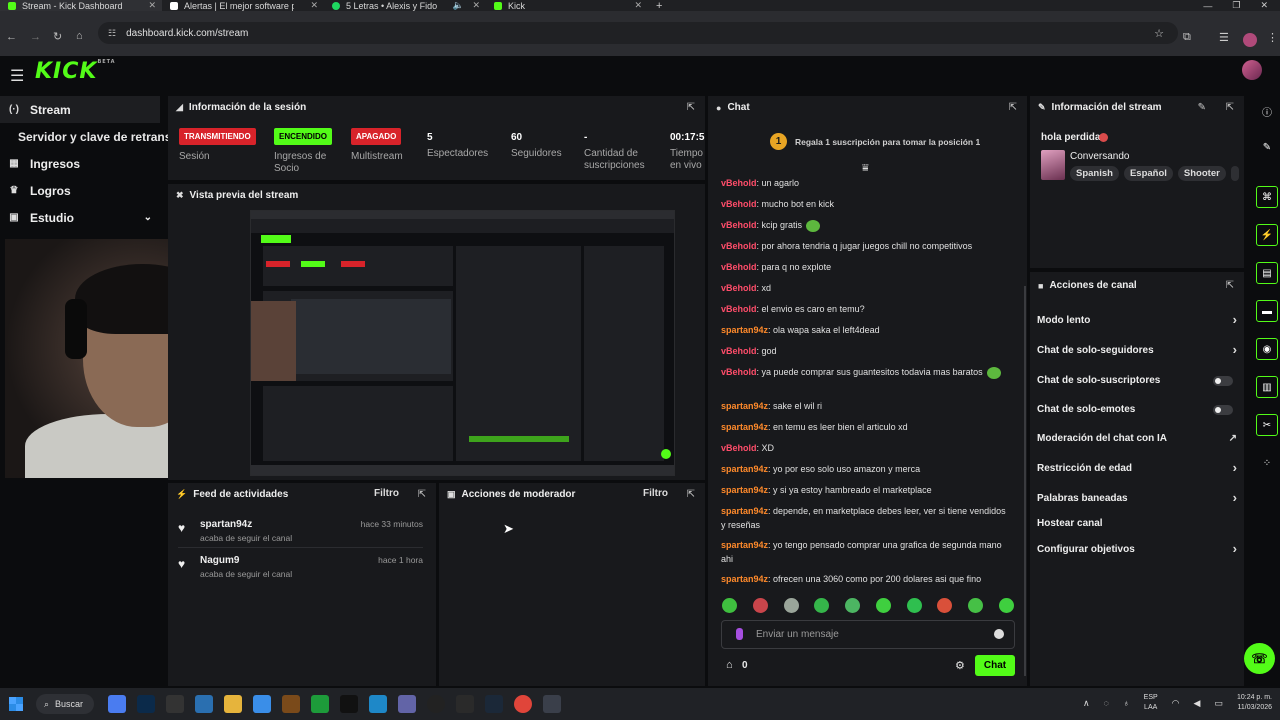 The width and height of the screenshot is (1280, 720). What do you see at coordinates (1267, 197) in the screenshot?
I see `panel-toggle-icon: ⌘` at bounding box center [1267, 197].